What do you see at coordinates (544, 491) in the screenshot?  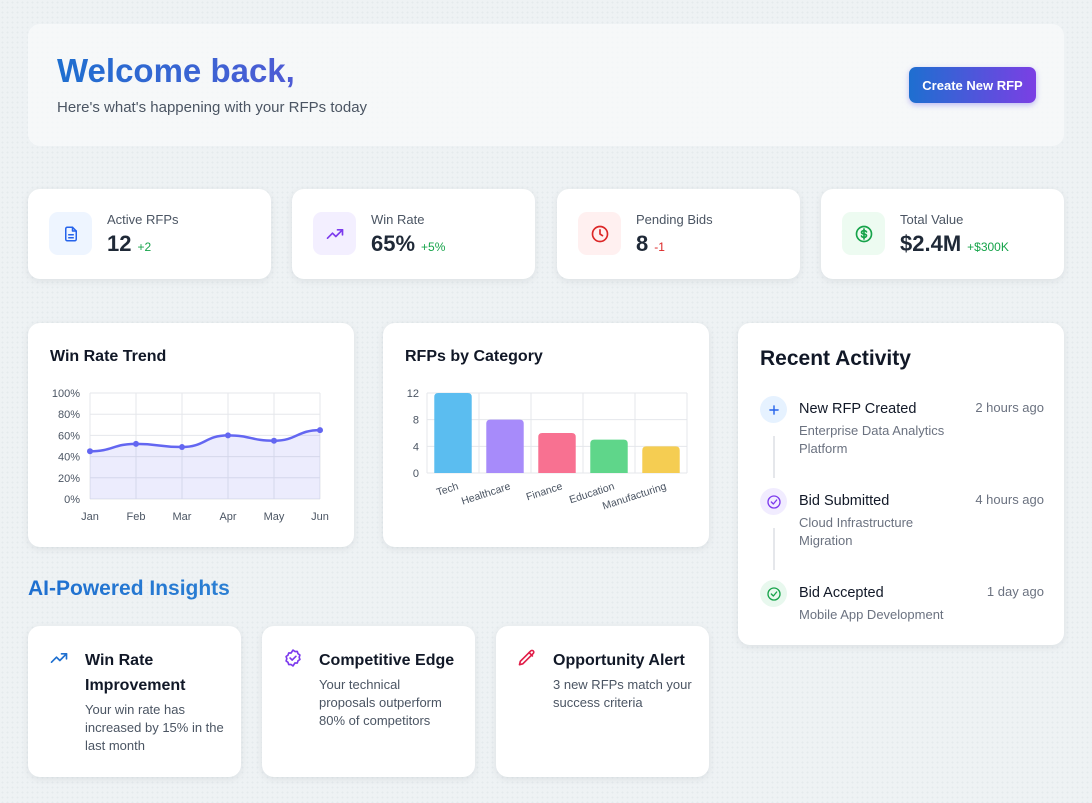 I see `x-tick-label: Finance` at bounding box center [544, 491].